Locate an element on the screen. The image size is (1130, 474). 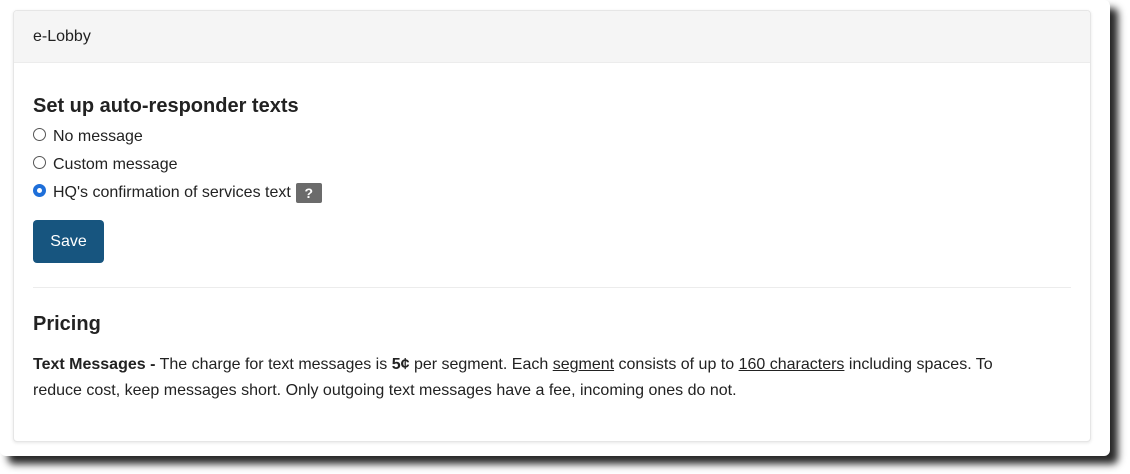
segment-link: segment is located at coordinates (583, 364).